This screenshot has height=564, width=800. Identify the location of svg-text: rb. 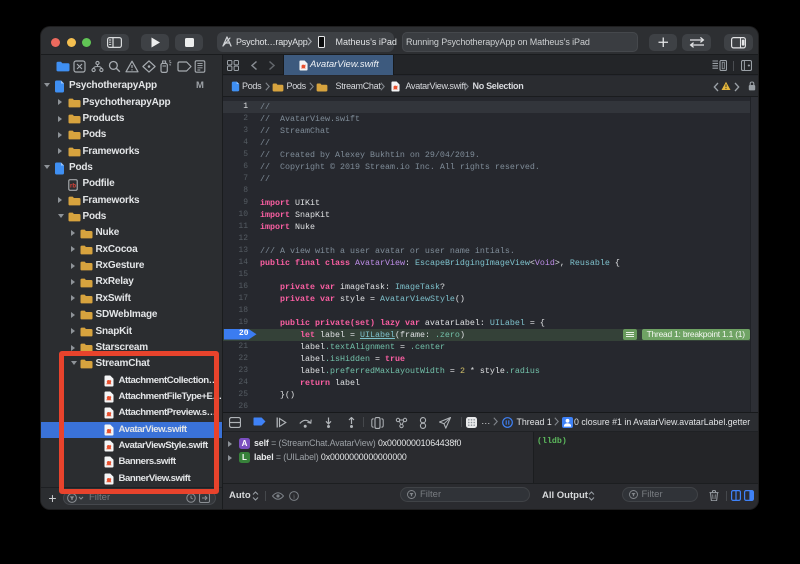
(73, 186).